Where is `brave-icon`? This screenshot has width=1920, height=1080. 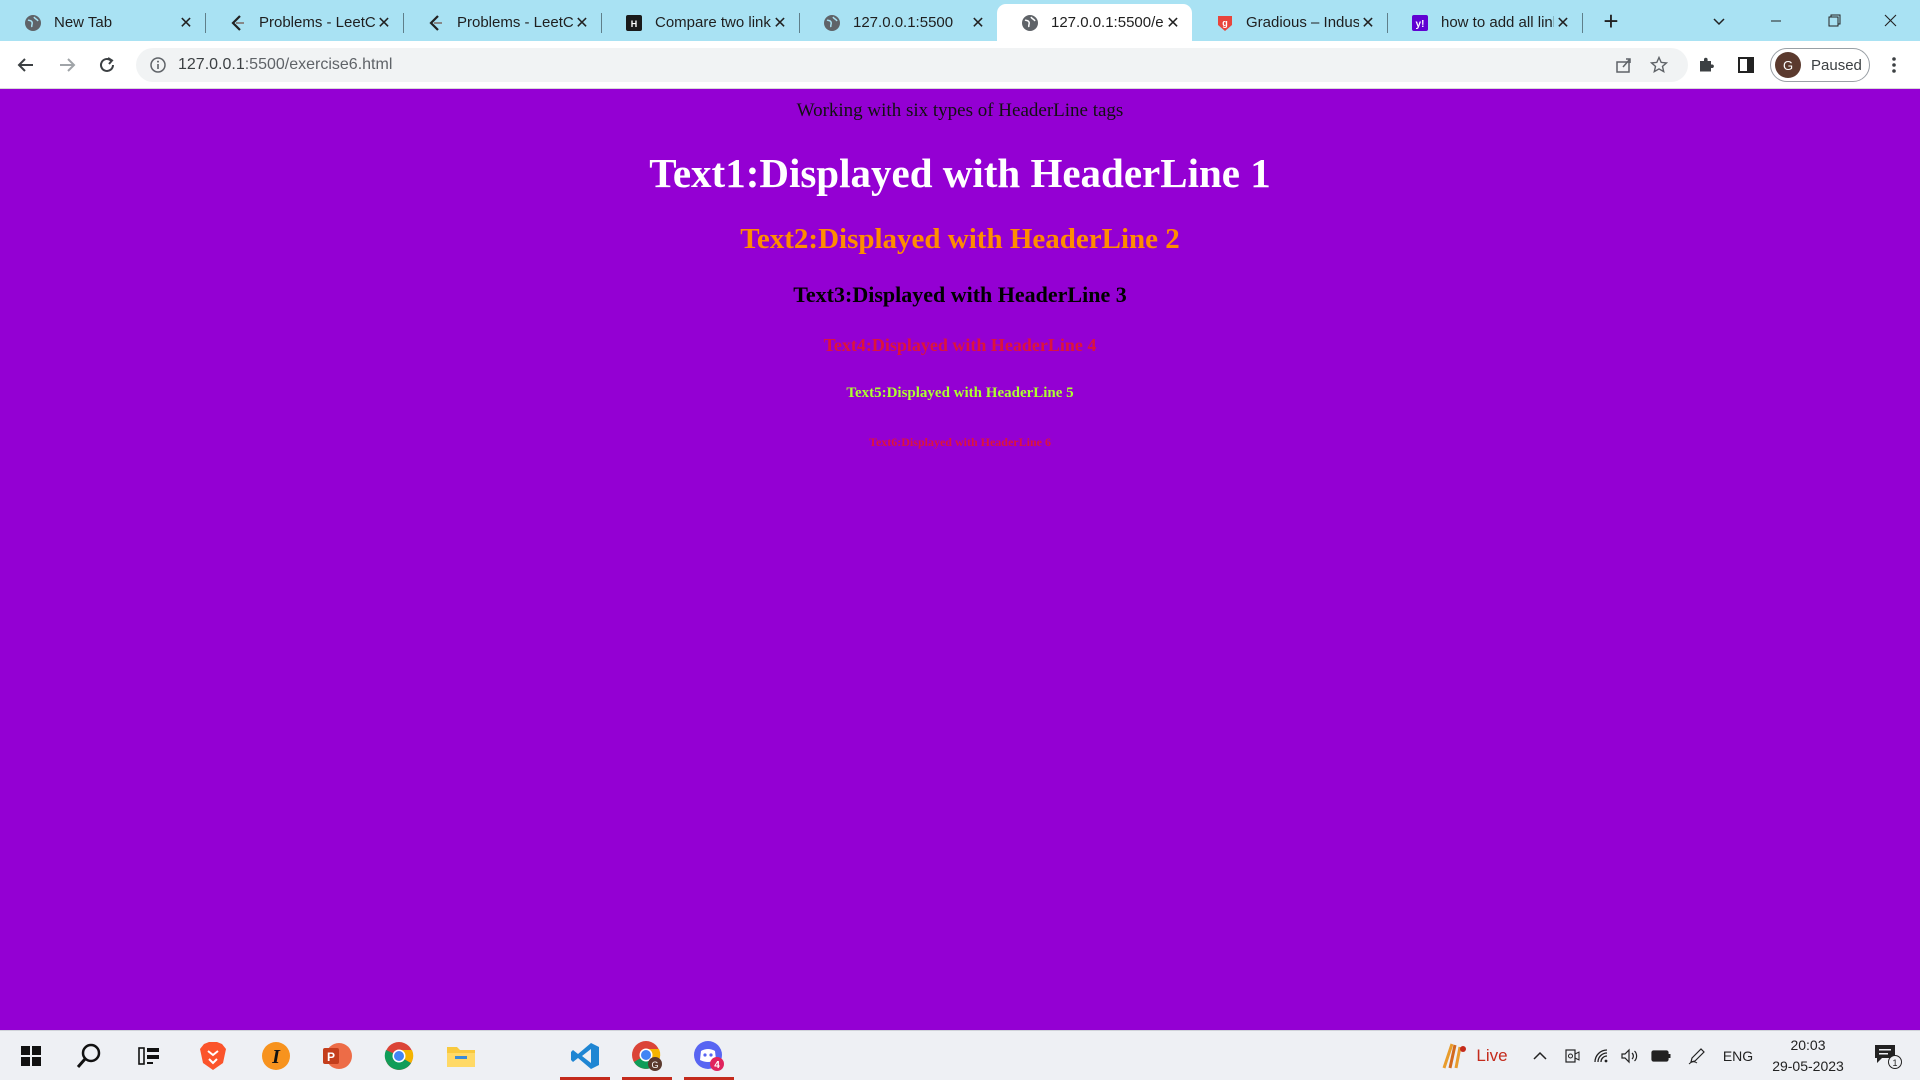
brave-icon is located at coordinates (213, 1056).